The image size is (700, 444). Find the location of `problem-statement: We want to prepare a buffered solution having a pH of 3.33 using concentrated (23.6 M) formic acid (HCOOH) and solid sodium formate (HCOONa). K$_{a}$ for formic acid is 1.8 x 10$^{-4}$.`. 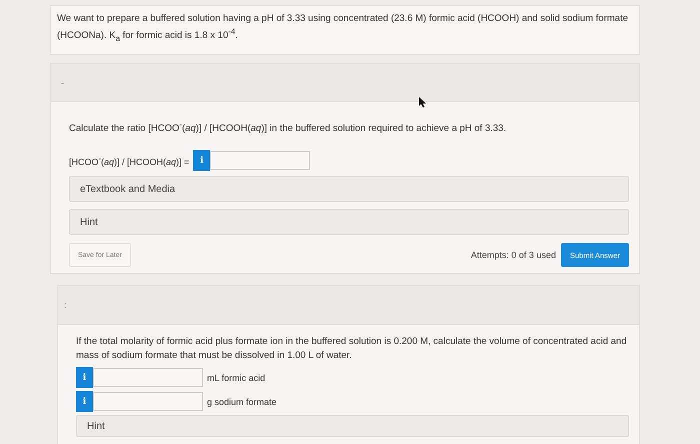

problem-statement: We want to prepare a buffered solution having a pH of 3.33 using concentrated (23.6 M) formic acid (HCOOH) and solid sodium formate (HCOONa). K$_{a}$ for formic acid is 1.8 x 10$^{-4}$. is located at coordinates (343, 29).